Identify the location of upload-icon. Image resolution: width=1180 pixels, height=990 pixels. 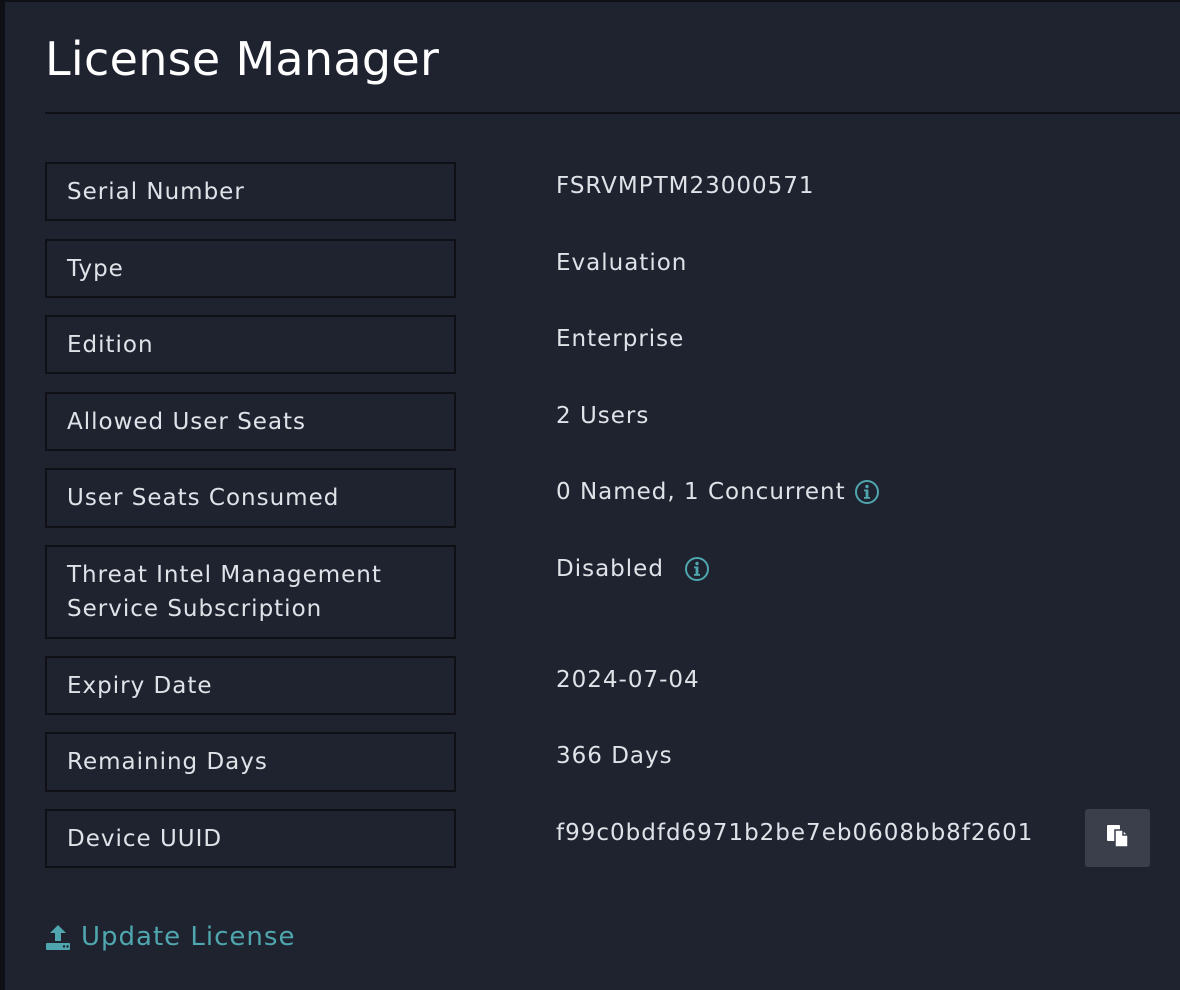
(58, 937).